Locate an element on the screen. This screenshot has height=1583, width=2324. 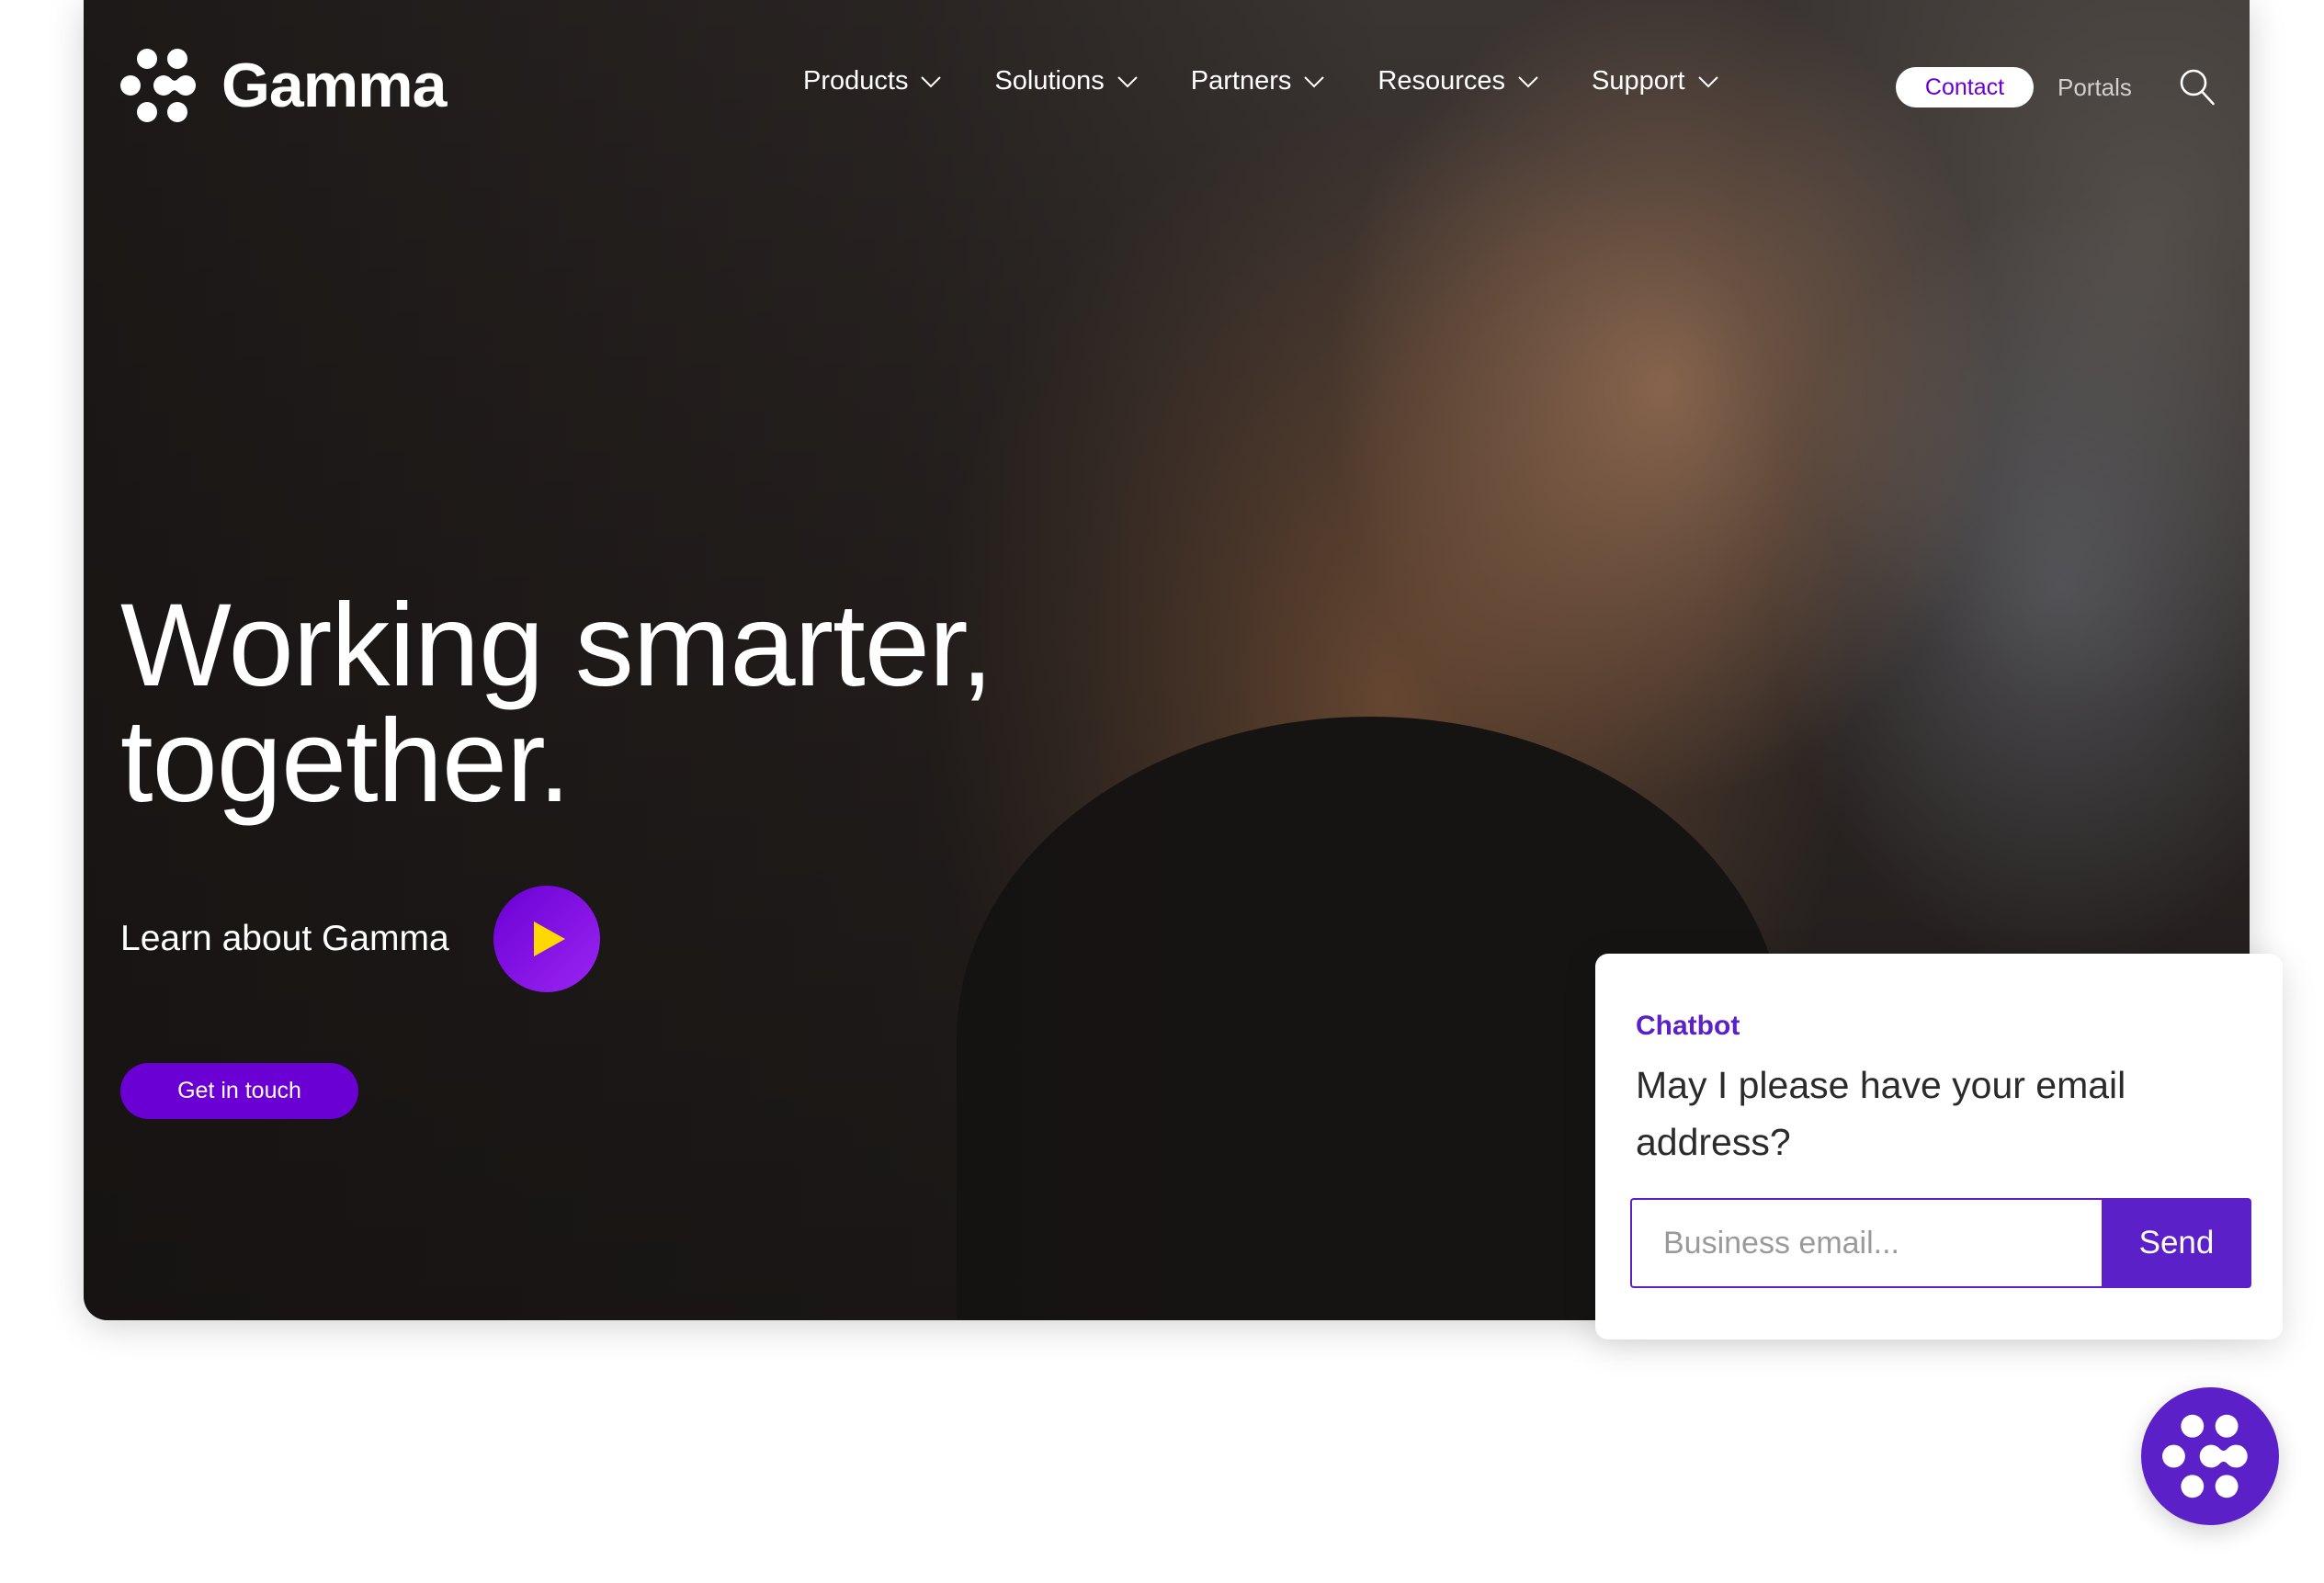
nav-item-solutions: Solutions is located at coordinates (1066, 81).